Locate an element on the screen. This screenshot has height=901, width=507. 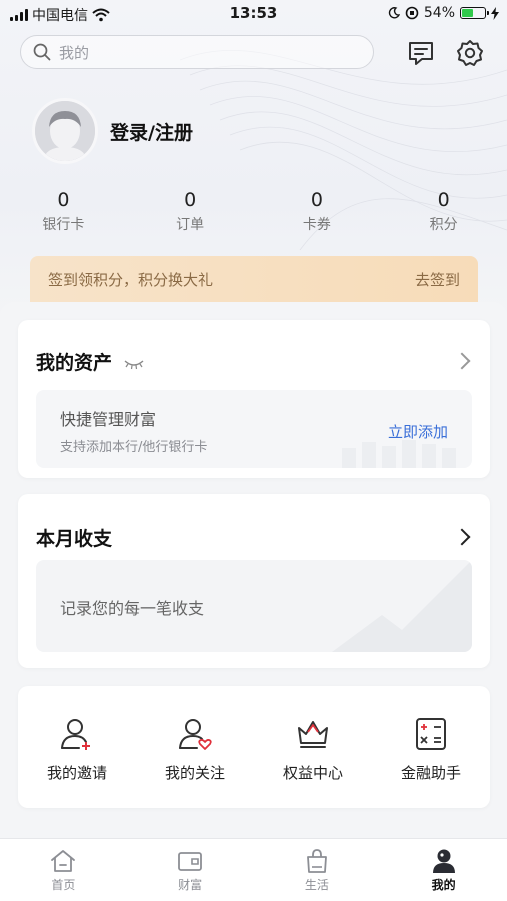
home-icon is located at coordinates (63, 861).